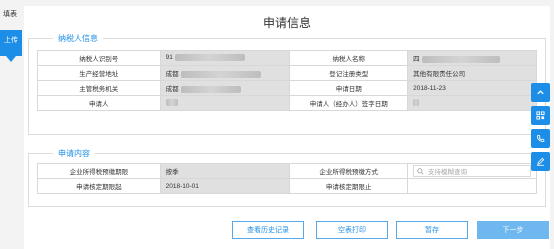  What do you see at coordinates (472, 73) in the screenshot?
I see `registration-type-value: 其他有限责任公司` at bounding box center [472, 73].